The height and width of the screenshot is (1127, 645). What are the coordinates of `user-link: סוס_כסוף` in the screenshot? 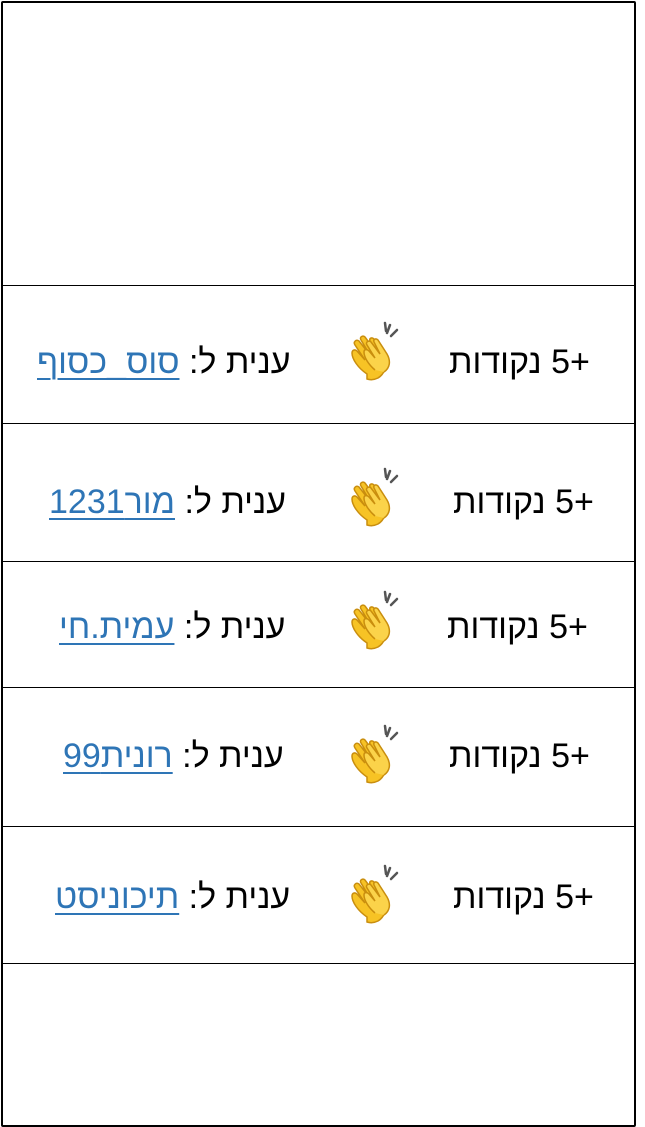 It's located at (108, 362).